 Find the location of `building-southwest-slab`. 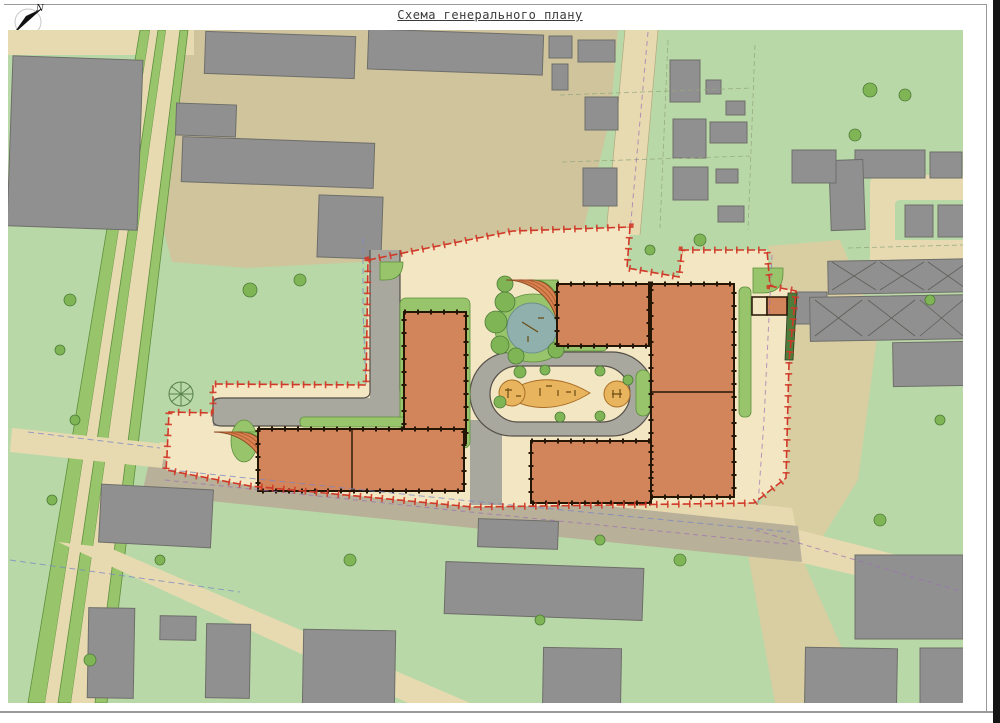

building-southwest-slab is located at coordinates (361, 460).